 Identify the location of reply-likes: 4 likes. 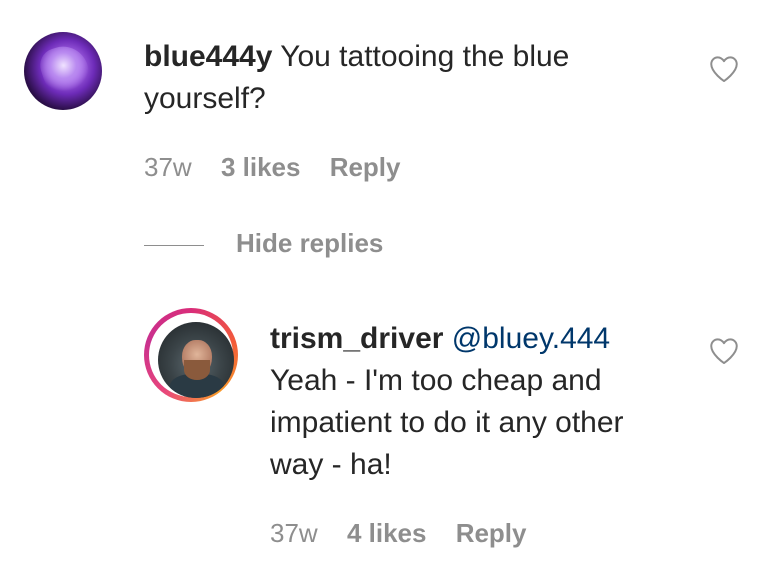
(387, 533).